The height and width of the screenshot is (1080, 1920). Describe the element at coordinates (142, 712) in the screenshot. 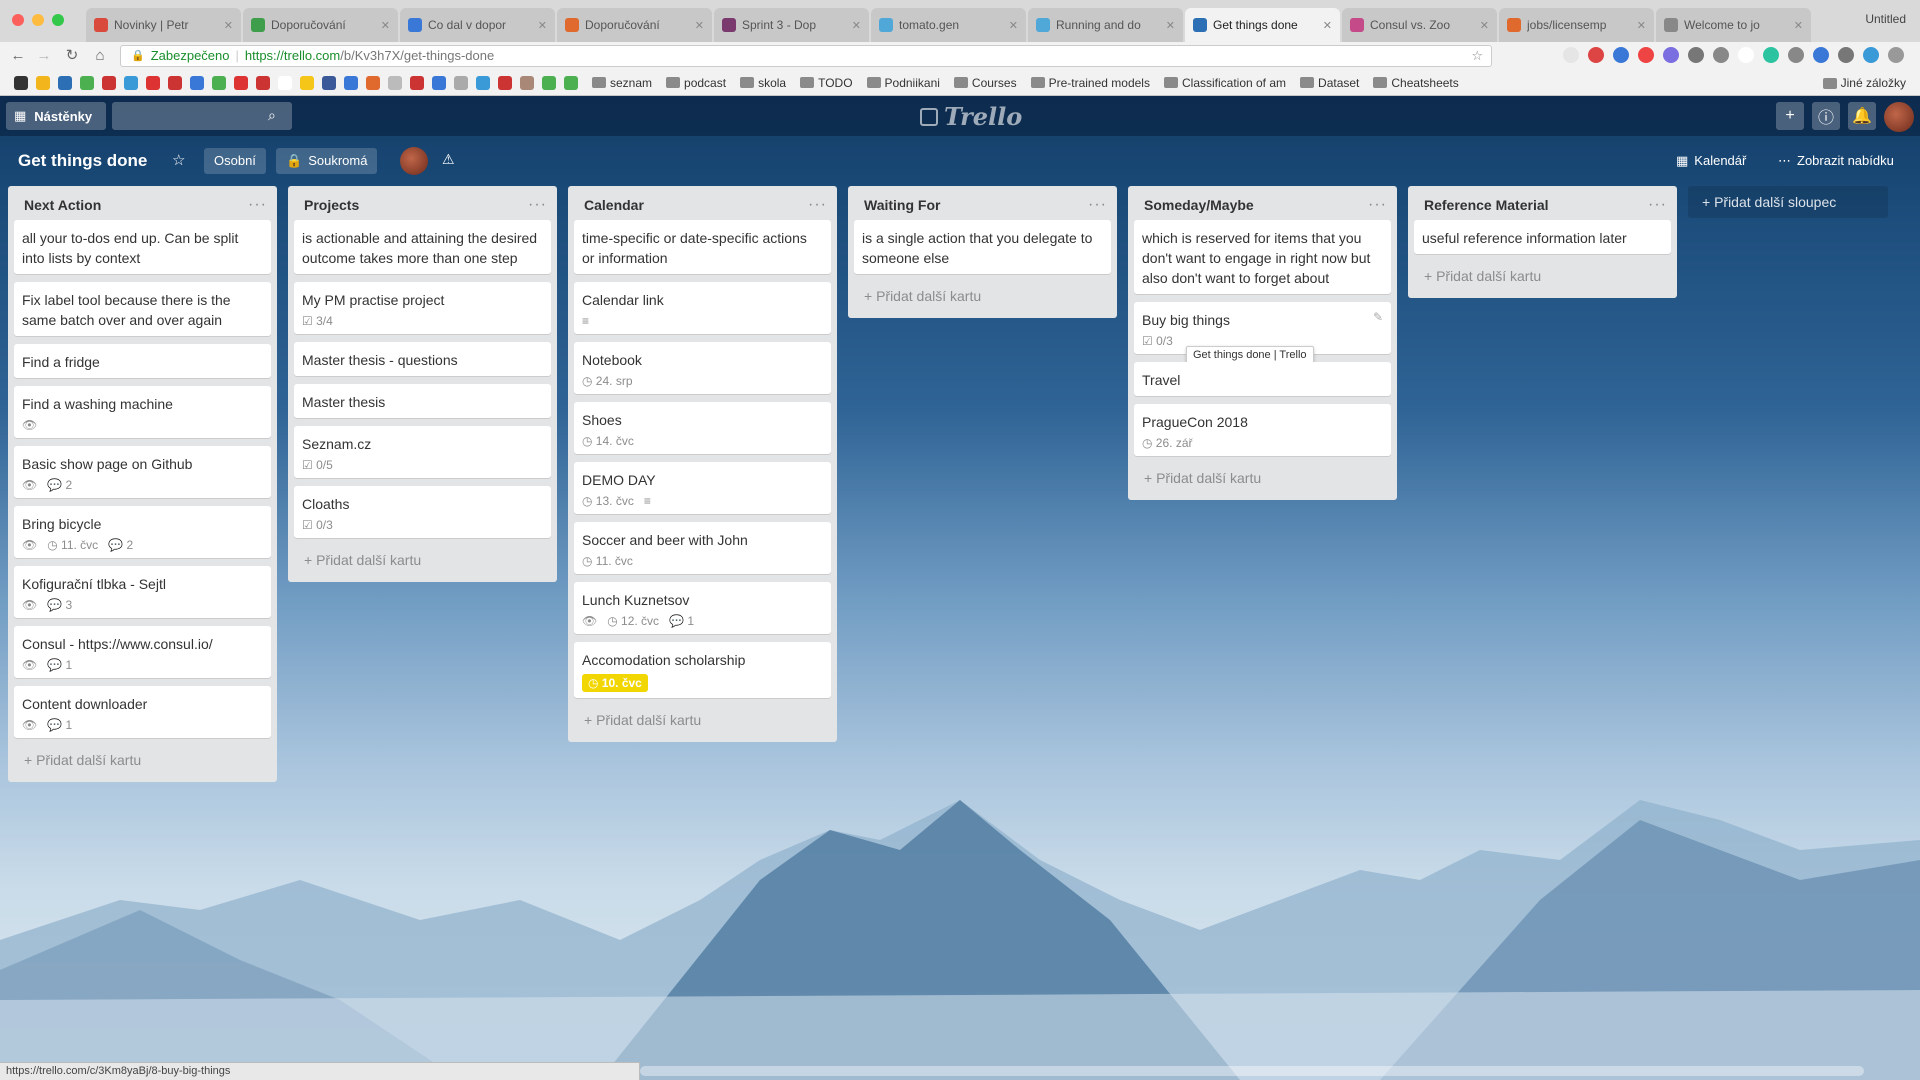

I see `card: Content downloader 👁 💬 1` at that location.